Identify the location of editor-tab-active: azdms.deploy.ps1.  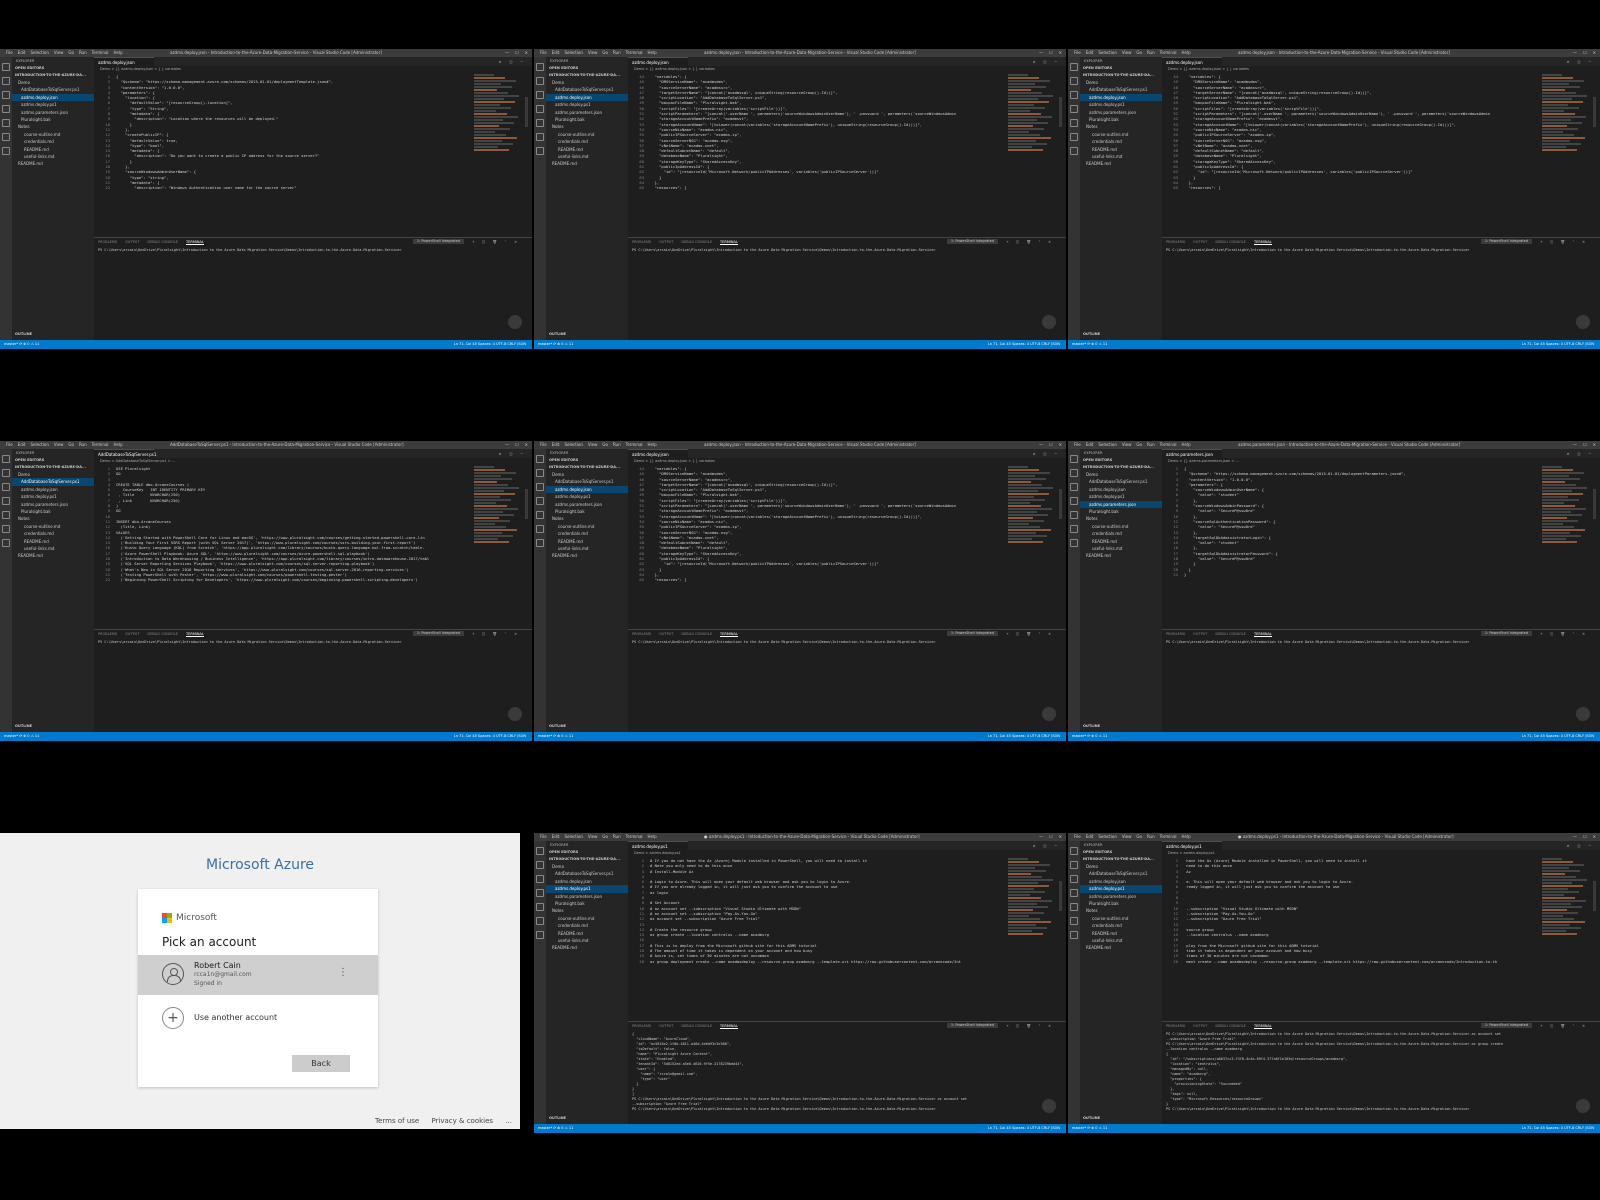
(658, 845).